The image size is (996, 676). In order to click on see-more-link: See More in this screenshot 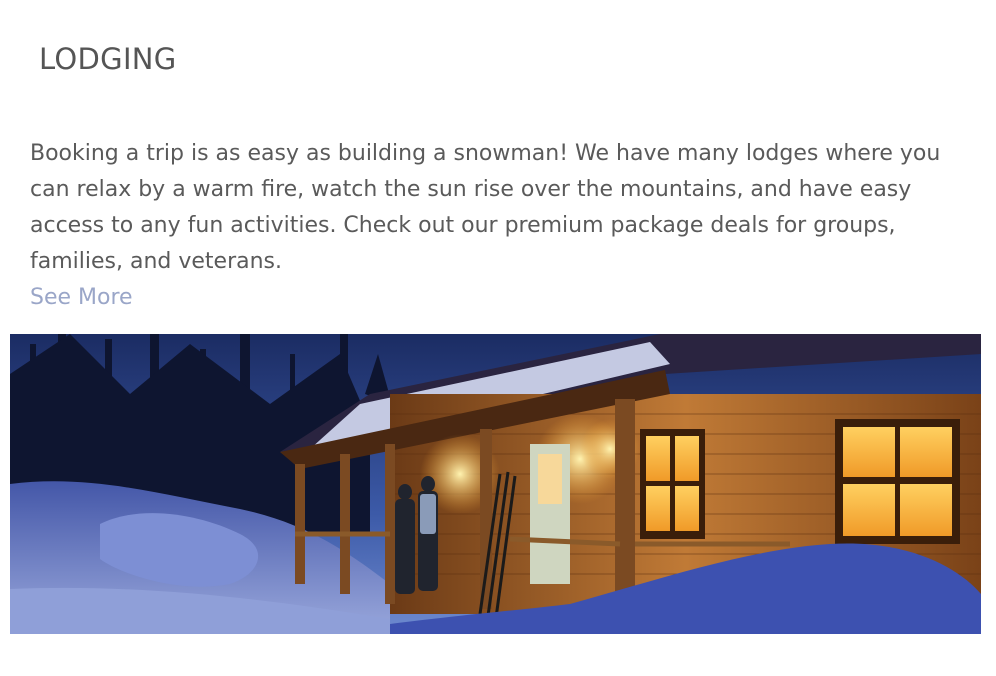, I will do `click(81, 298)`.